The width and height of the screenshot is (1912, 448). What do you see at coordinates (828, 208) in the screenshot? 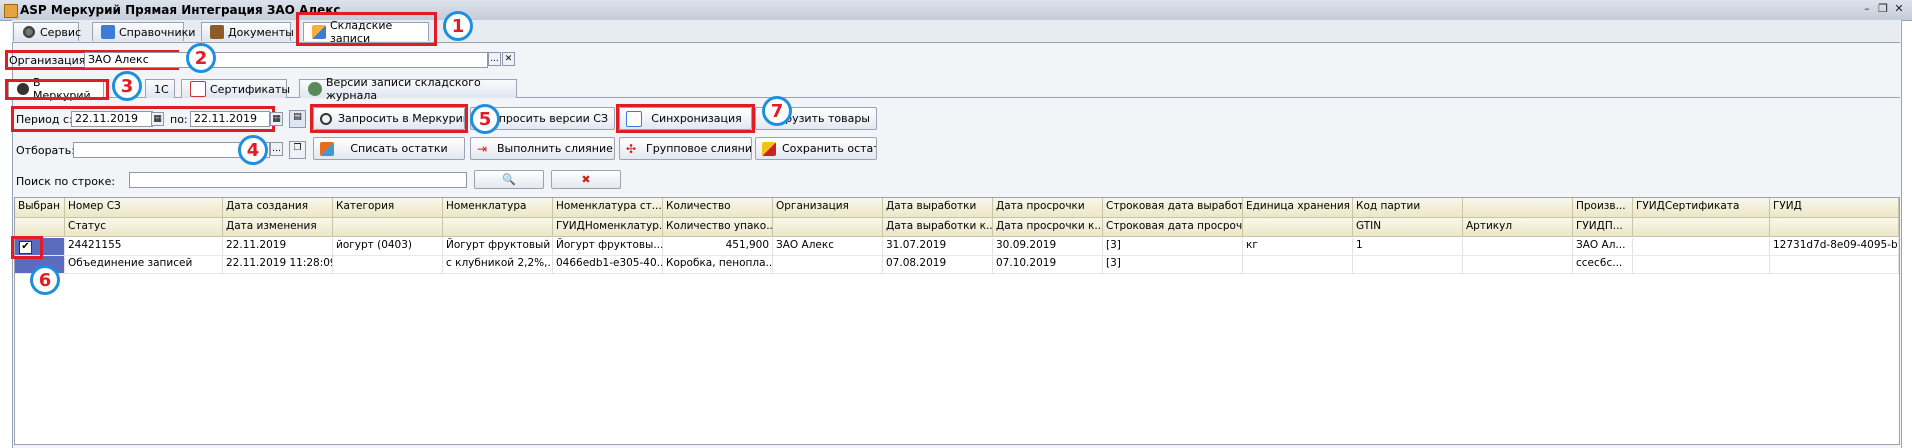
I see `header-organization: Организация` at bounding box center [828, 208].